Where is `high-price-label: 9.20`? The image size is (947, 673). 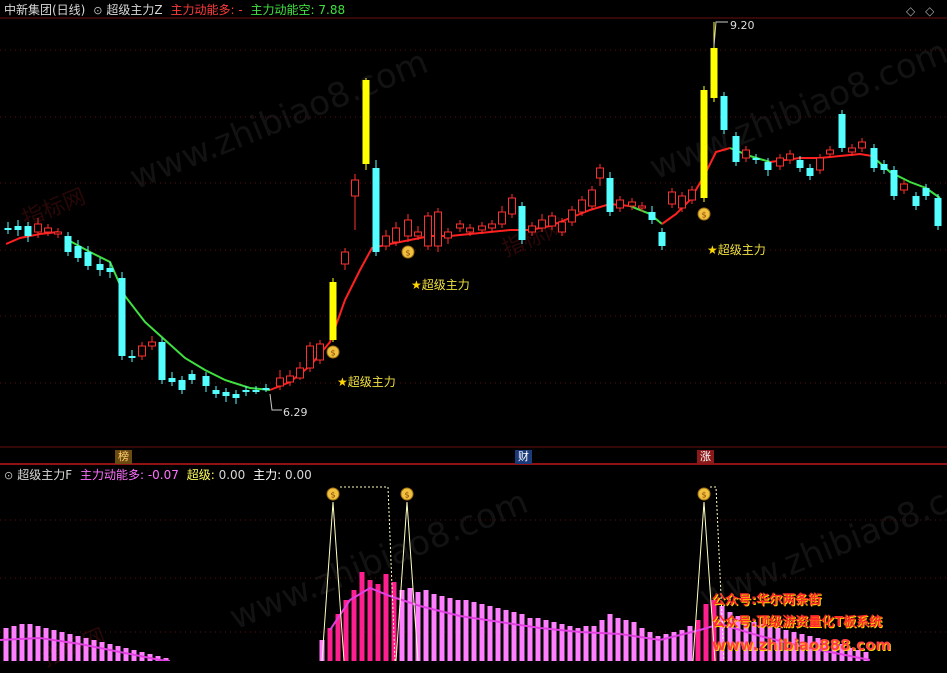
high-price-label: 9.20 is located at coordinates (742, 25).